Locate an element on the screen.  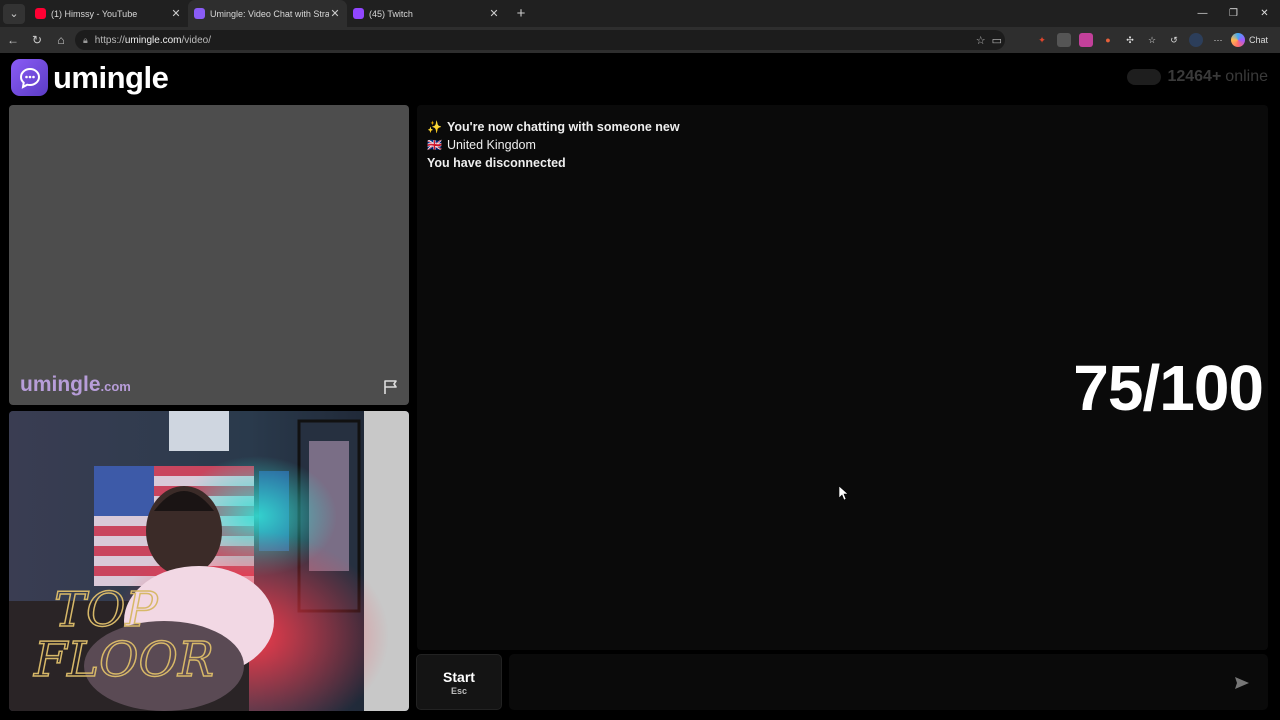
history-icon: ↺ is located at coordinates (1174, 40).